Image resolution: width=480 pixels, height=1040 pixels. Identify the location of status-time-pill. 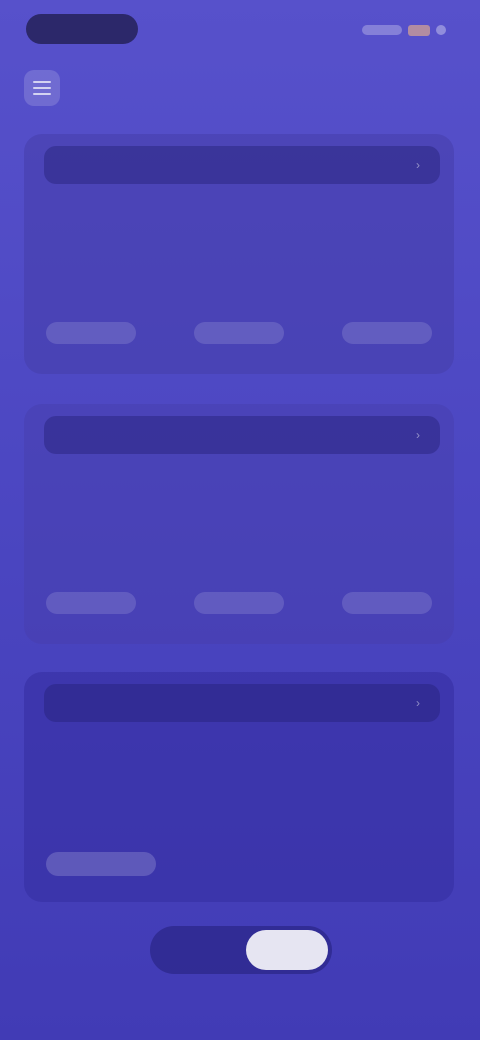
(82, 29).